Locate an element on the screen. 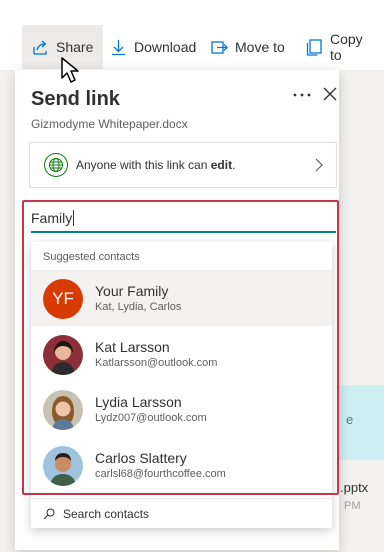 The image size is (384, 552). suggested-contacts-header: Suggested contacts is located at coordinates (91, 257).